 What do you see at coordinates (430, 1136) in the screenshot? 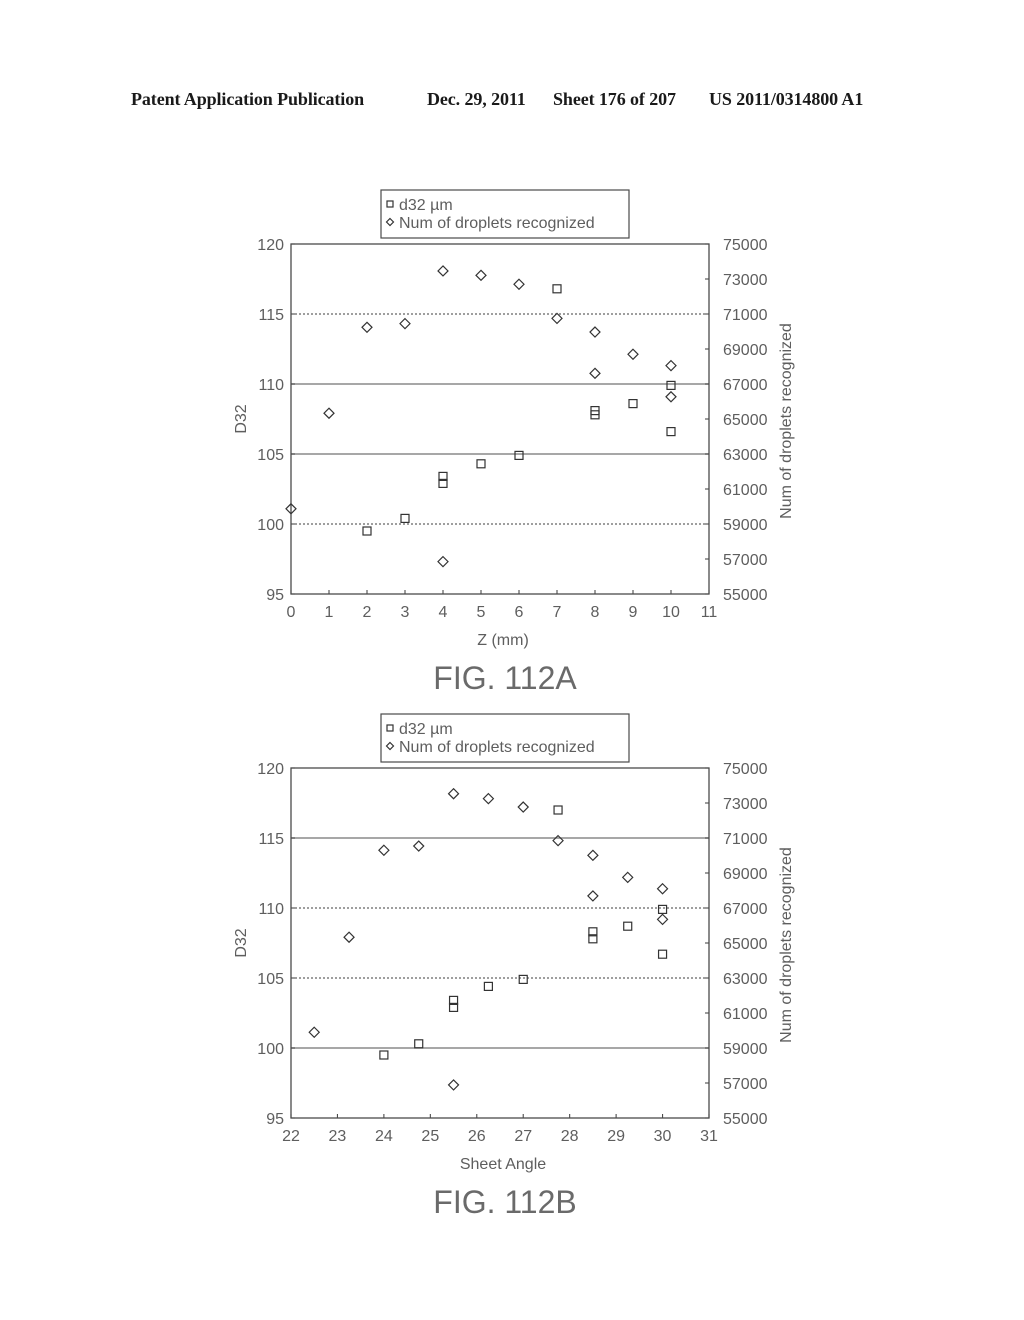
I see `x-tick-label: 25` at bounding box center [430, 1136].